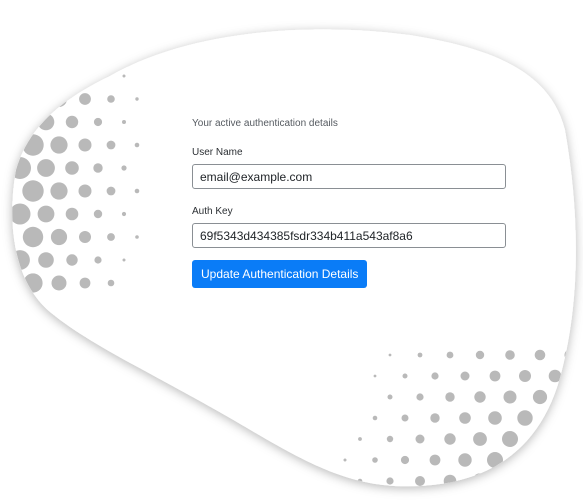  Describe the element at coordinates (280, 274) in the screenshot. I see `update-authentication-button: Update Authentication Details` at that location.